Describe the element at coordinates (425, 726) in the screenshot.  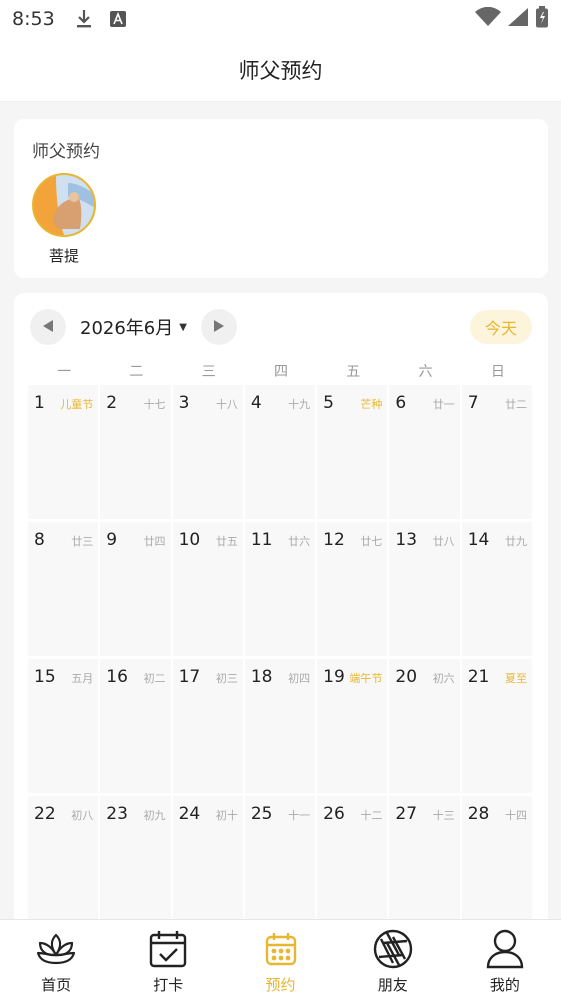
I see `calendar-day-cell: 20 初六` at that location.